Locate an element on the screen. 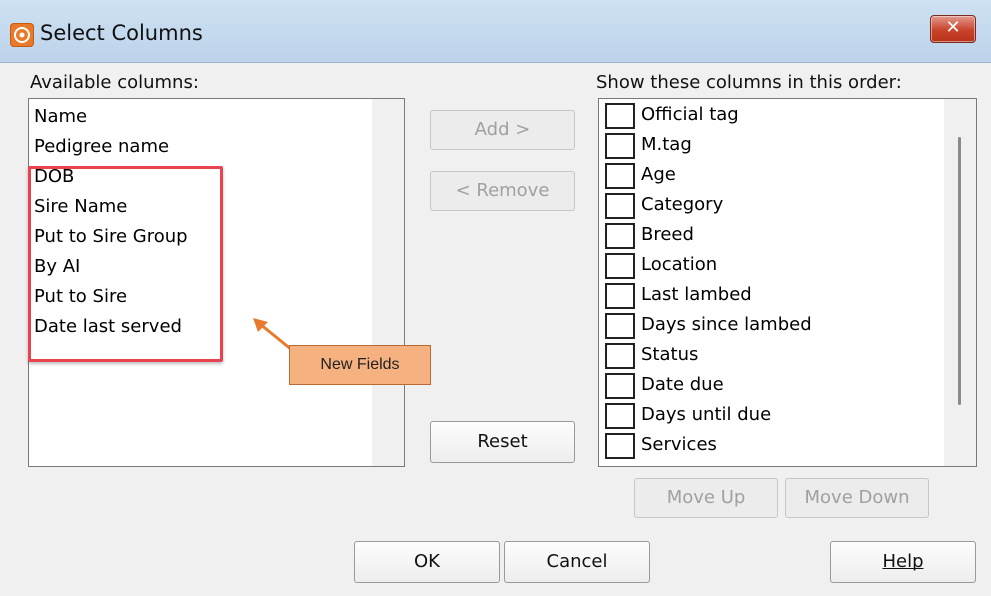 The width and height of the screenshot is (991, 596). add-button-label: Add > is located at coordinates (502, 129).